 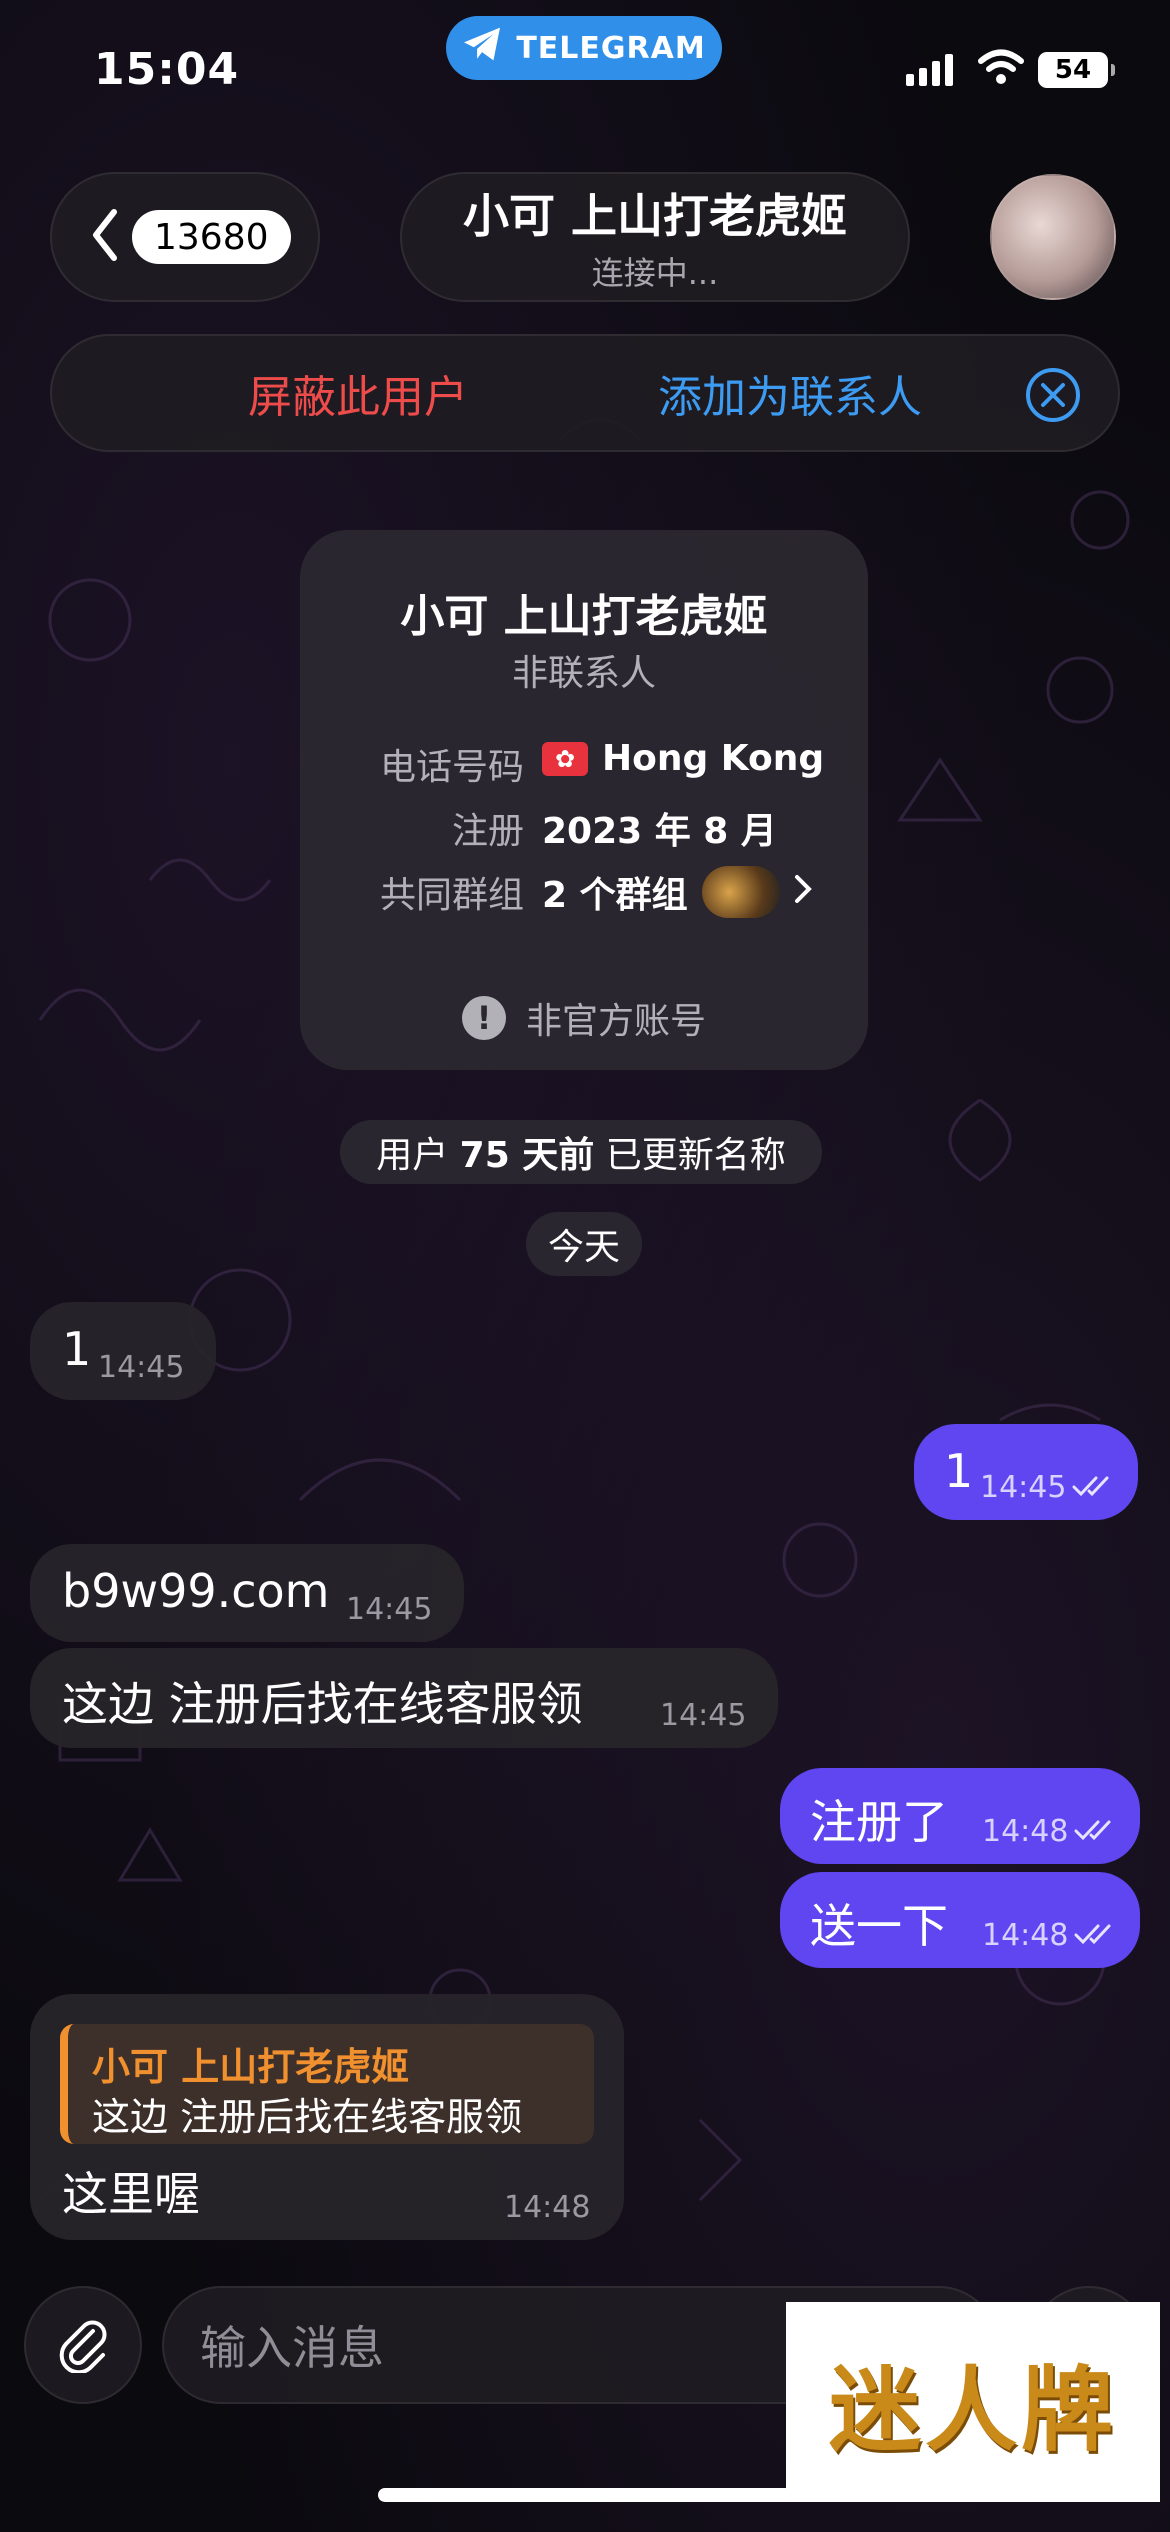 I want to click on phone-label: 电话号码, so click(x=451, y=767).